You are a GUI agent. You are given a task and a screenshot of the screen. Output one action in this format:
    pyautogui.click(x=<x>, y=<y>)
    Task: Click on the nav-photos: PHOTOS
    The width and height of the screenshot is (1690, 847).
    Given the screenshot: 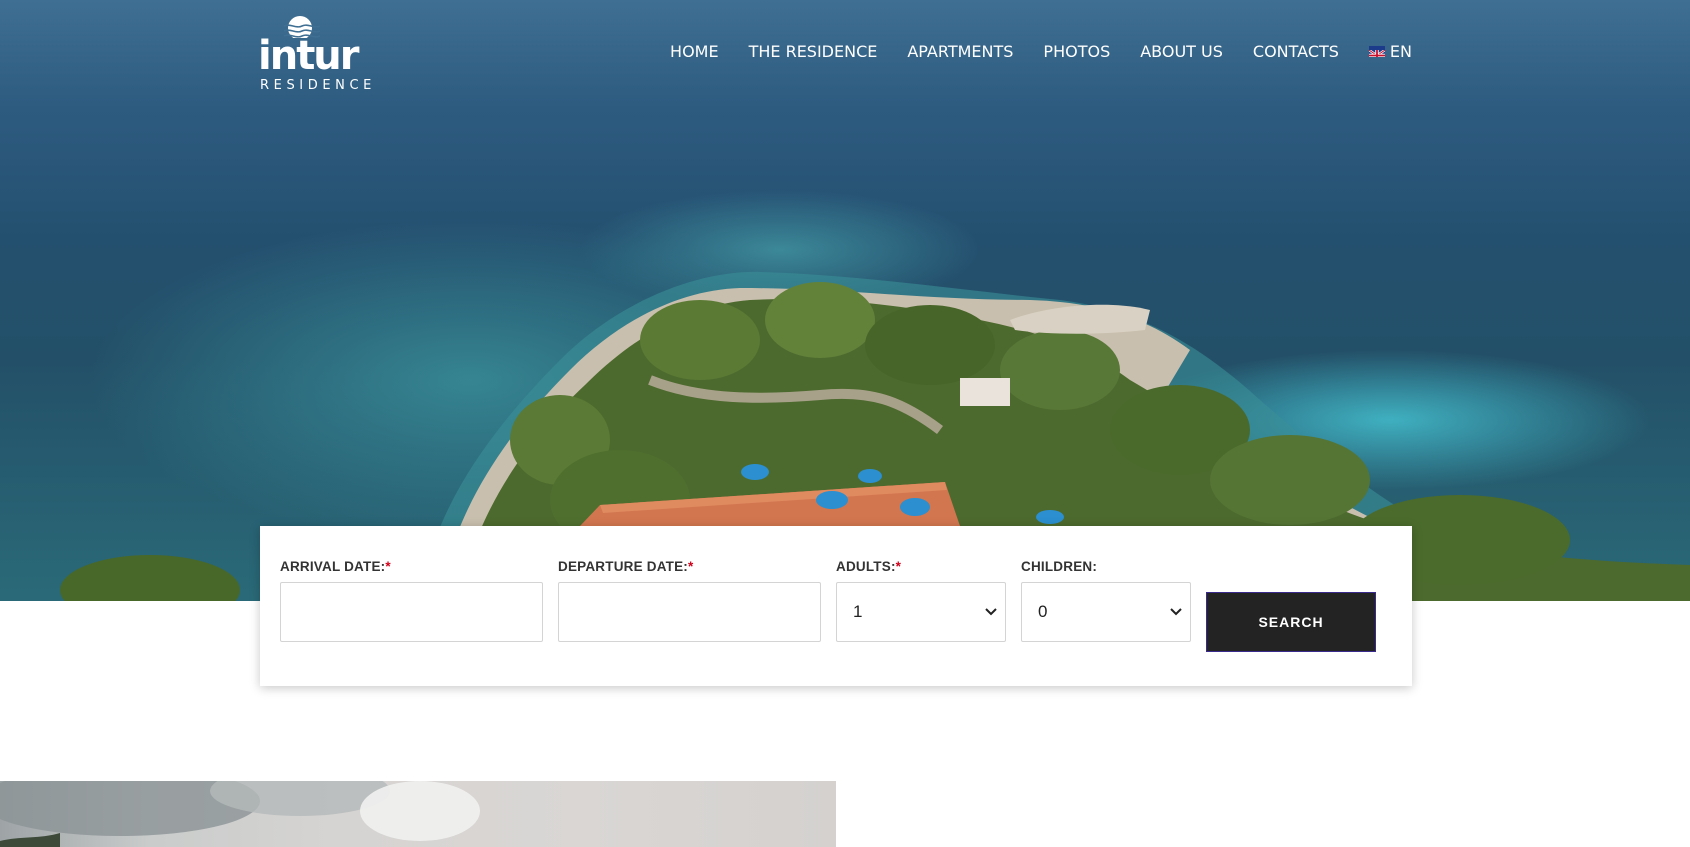 What is the action you would take?
    pyautogui.click(x=1076, y=51)
    